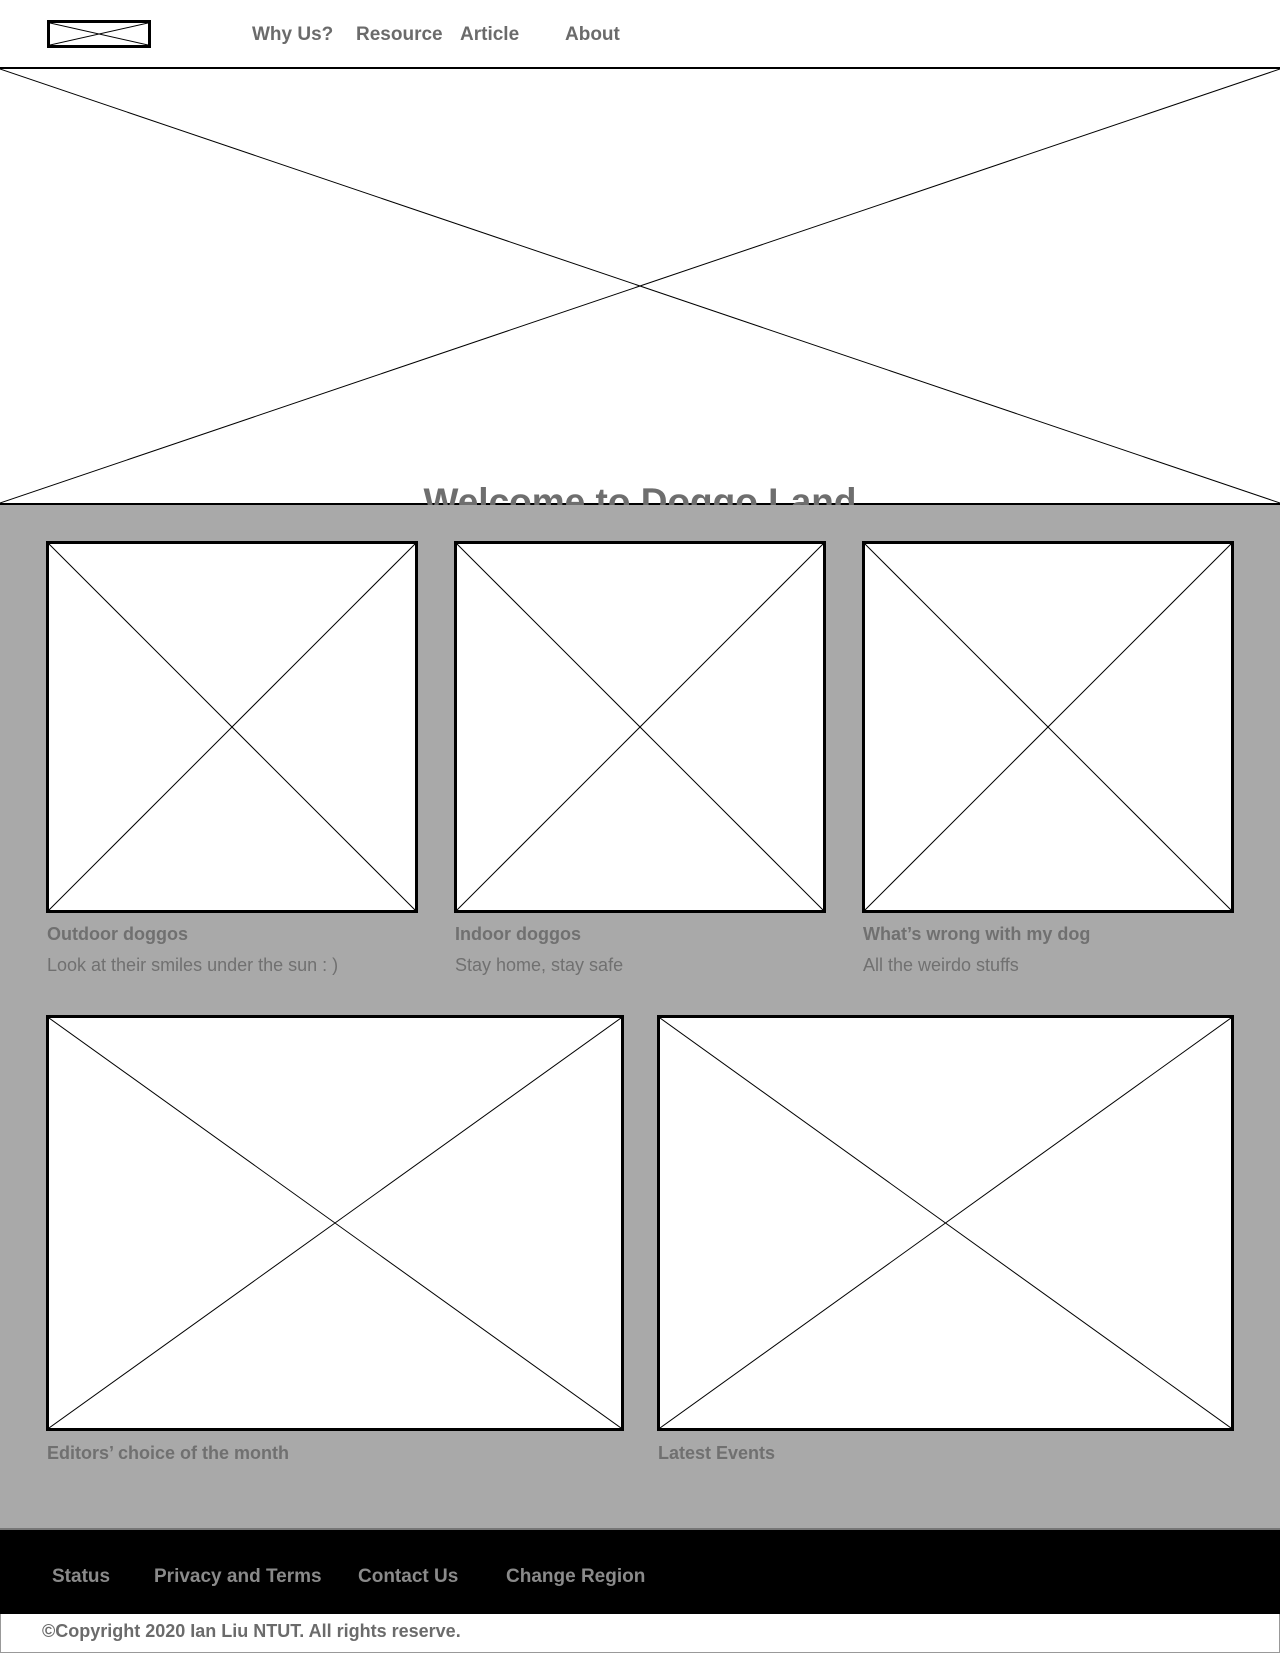 The width and height of the screenshot is (1280, 1653). What do you see at coordinates (976, 934) in the screenshot?
I see `card-title-whats-wrong: What’s wrong with my dog` at bounding box center [976, 934].